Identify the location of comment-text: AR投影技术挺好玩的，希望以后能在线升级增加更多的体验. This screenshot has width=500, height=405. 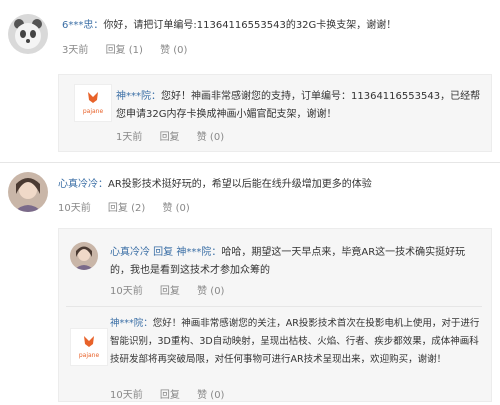
(240, 184).